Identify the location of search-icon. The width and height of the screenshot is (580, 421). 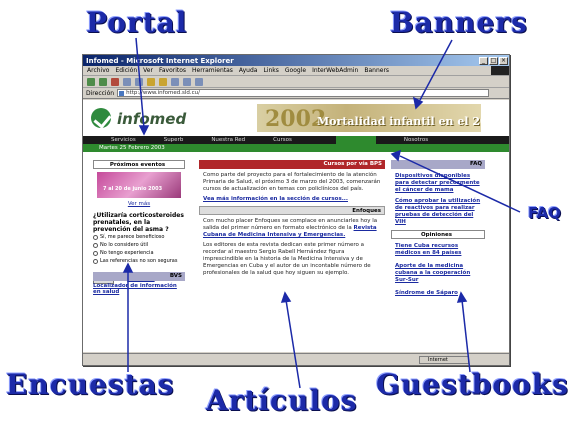
(151, 81).